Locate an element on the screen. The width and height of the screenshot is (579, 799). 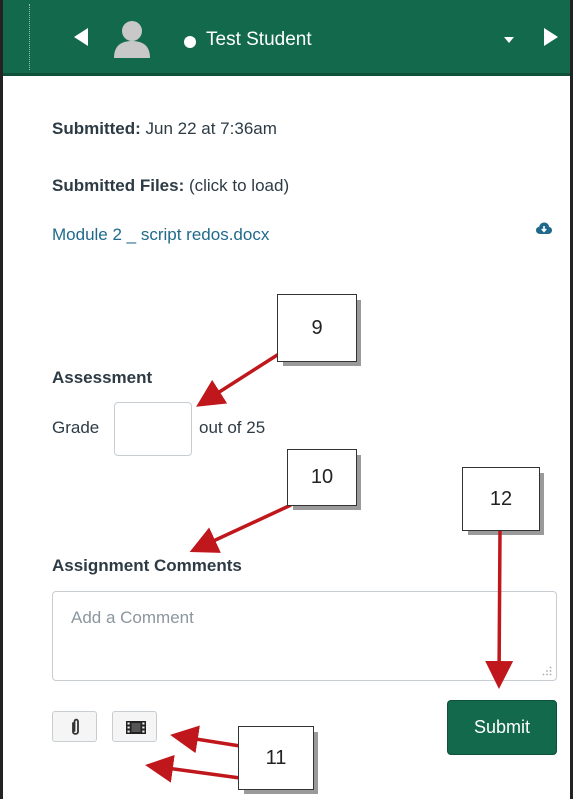
callout-11: 11 is located at coordinates (278, 760).